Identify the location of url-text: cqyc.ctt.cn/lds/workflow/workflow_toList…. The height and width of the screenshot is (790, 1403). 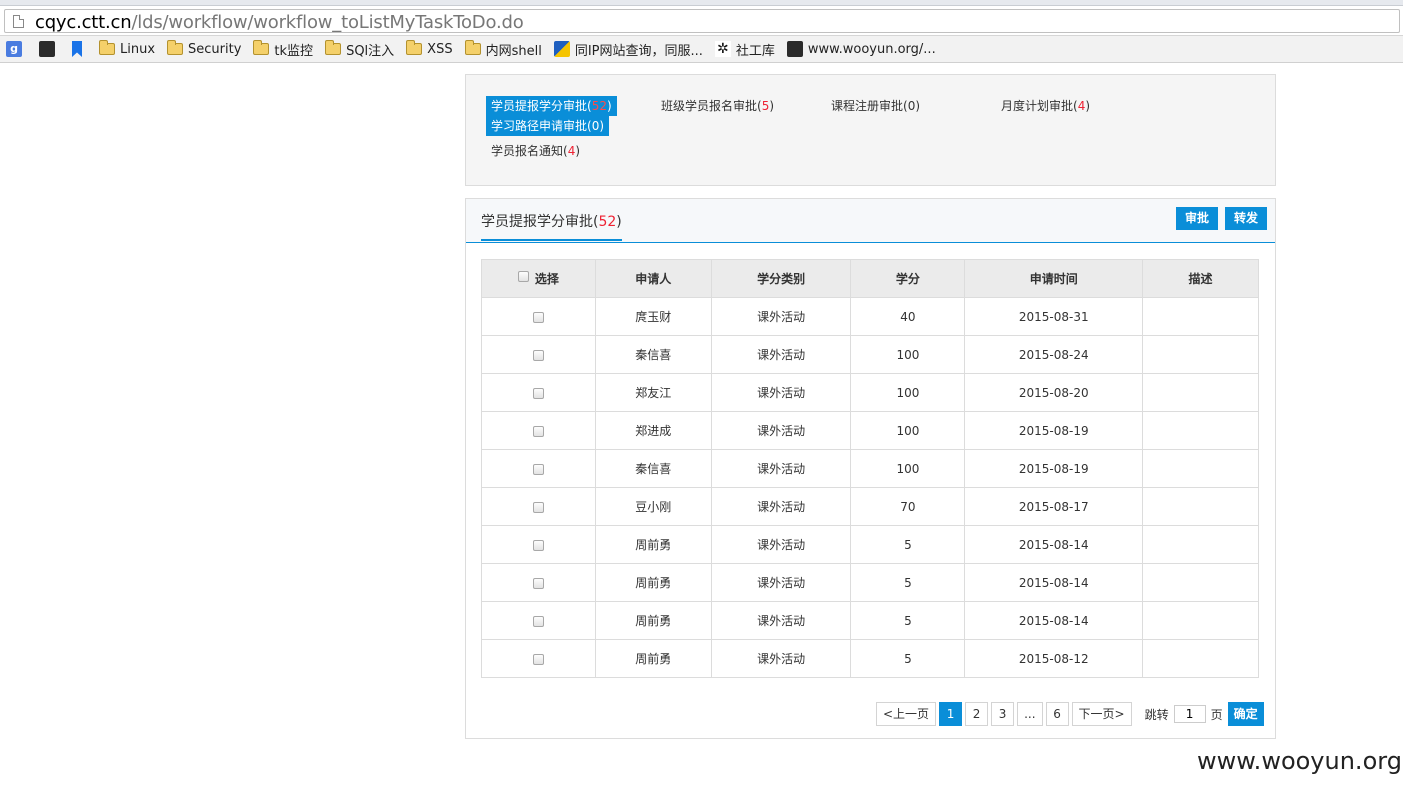
(279, 22).